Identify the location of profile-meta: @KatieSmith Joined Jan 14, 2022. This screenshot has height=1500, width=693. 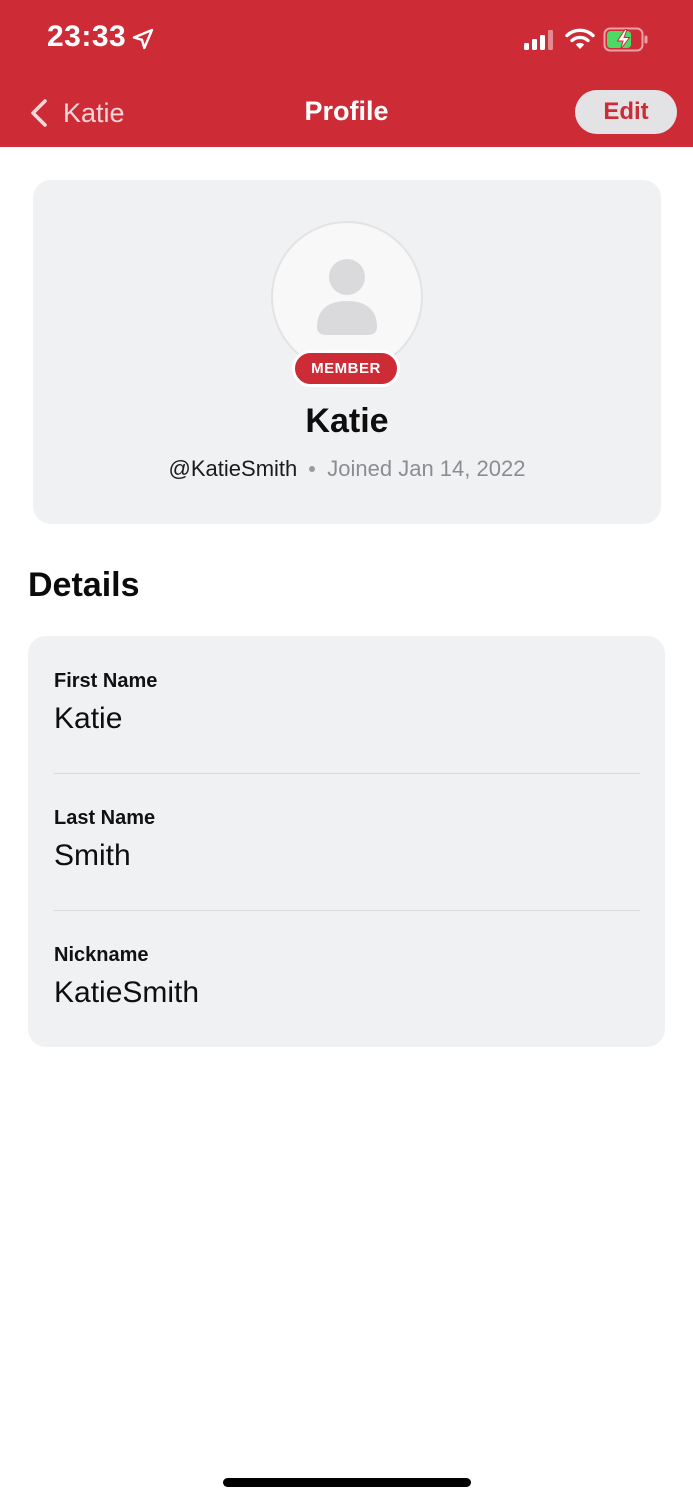
(347, 469).